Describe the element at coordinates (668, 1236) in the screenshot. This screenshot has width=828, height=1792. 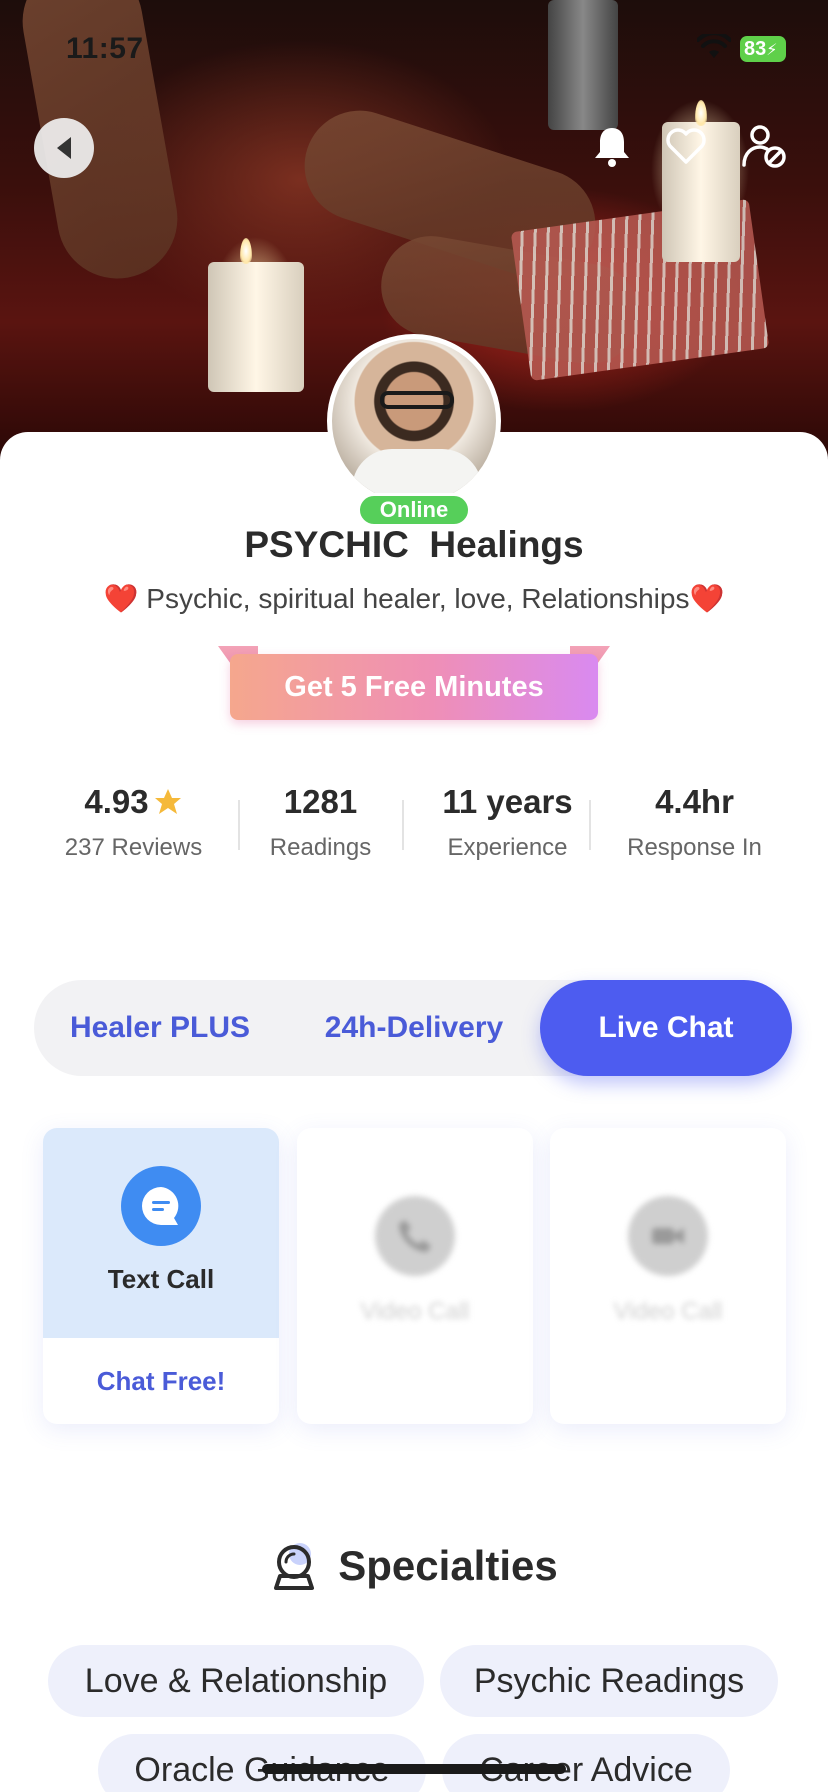
I see `video-icon` at that location.